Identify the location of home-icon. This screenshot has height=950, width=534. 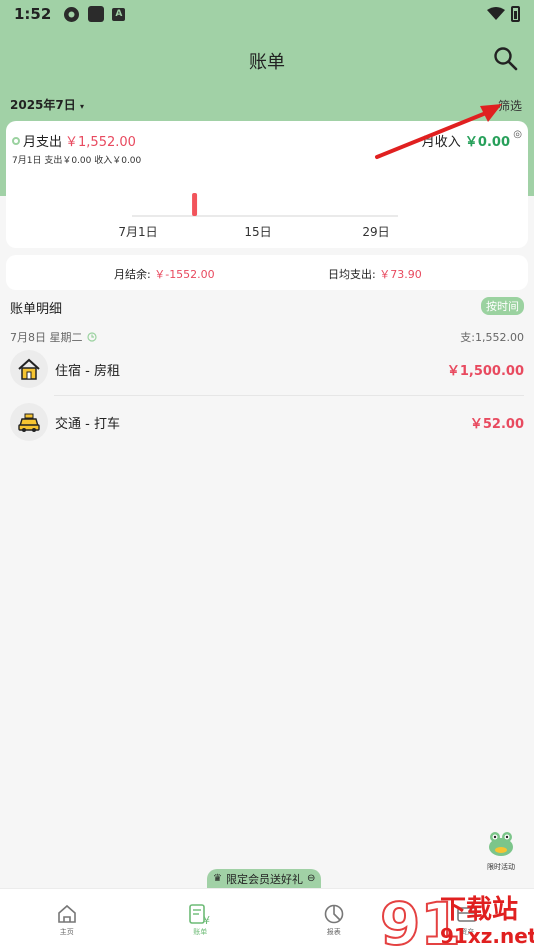
(66, 913).